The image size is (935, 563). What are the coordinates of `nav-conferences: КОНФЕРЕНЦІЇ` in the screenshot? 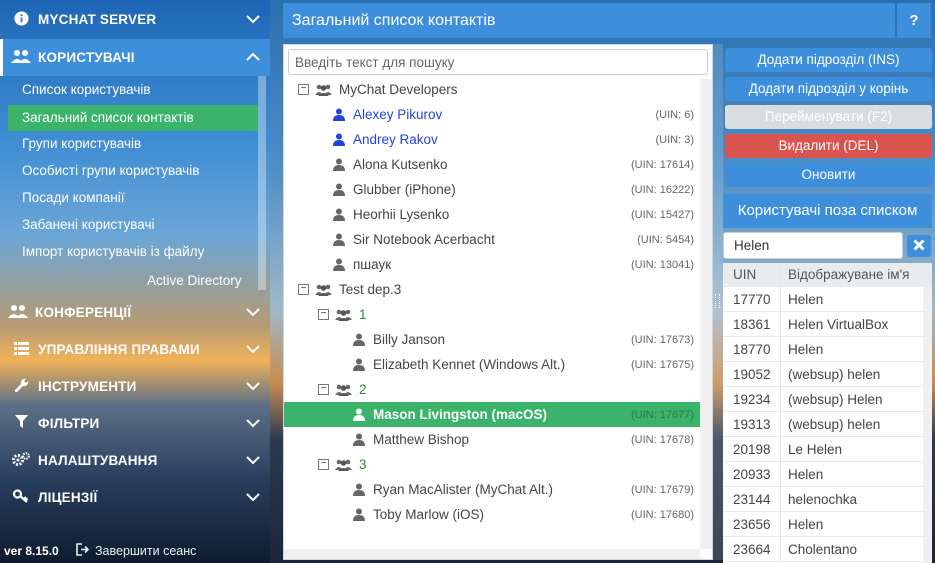 It's located at (135, 312).